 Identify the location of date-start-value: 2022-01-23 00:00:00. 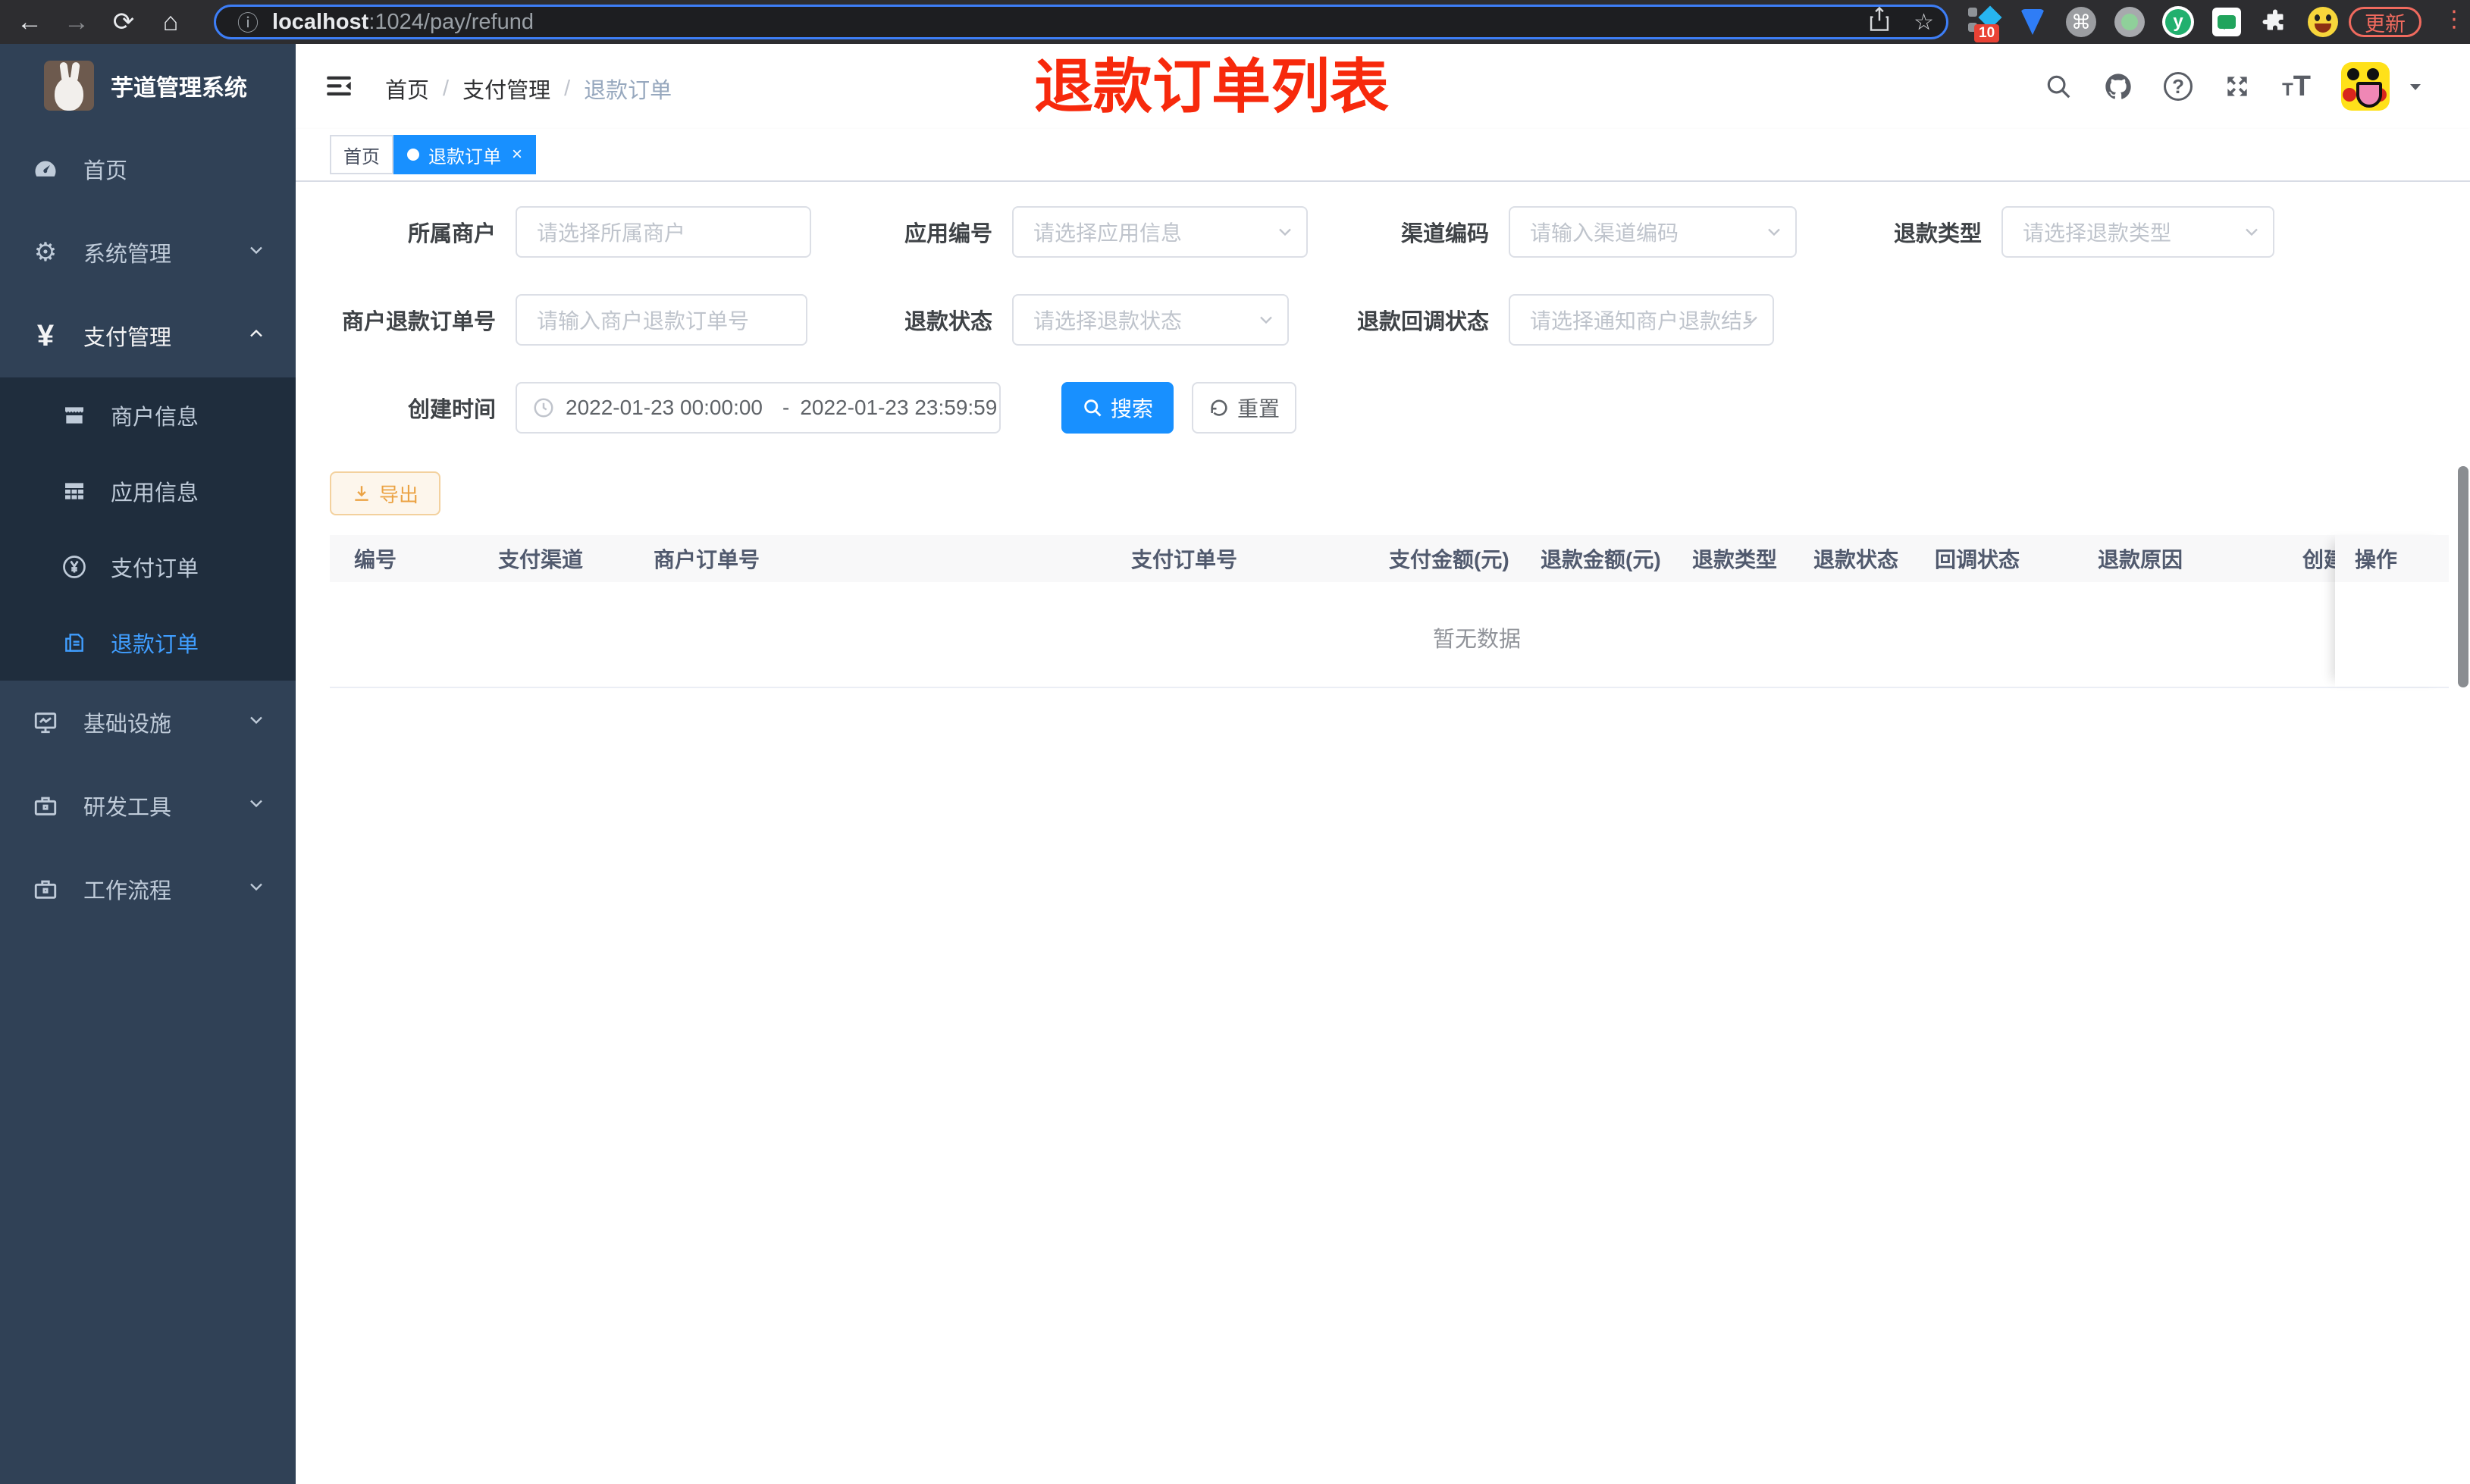
(664, 407).